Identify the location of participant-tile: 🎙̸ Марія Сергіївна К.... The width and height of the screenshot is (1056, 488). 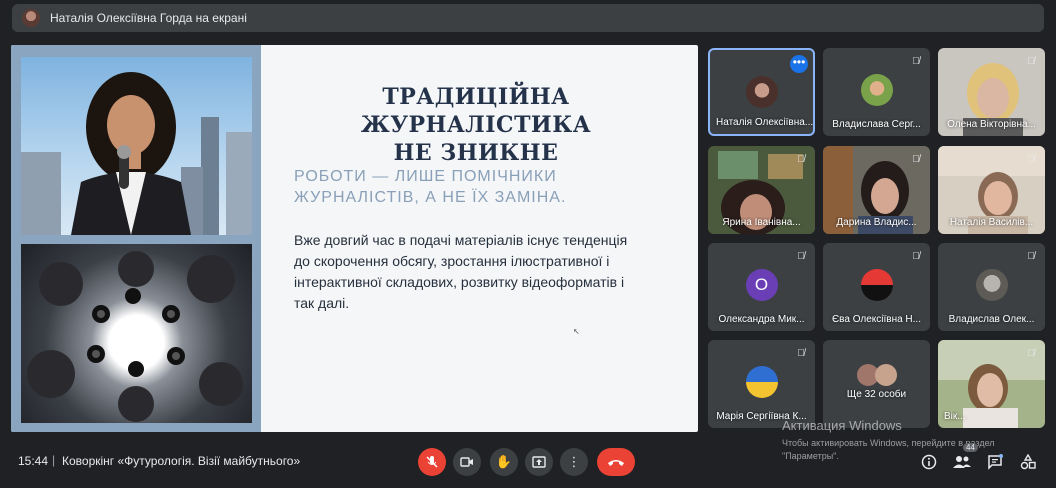
(761, 384).